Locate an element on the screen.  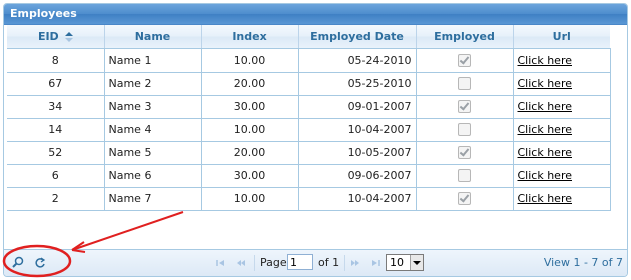
column-header-name: Name is located at coordinates (153, 37).